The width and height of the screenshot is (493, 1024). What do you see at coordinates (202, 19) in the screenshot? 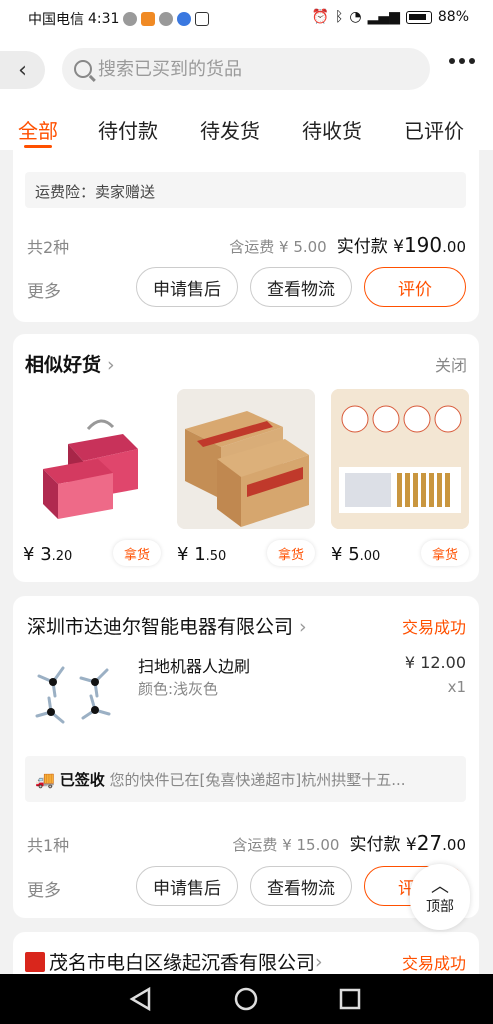
I see `nfc-icon` at bounding box center [202, 19].